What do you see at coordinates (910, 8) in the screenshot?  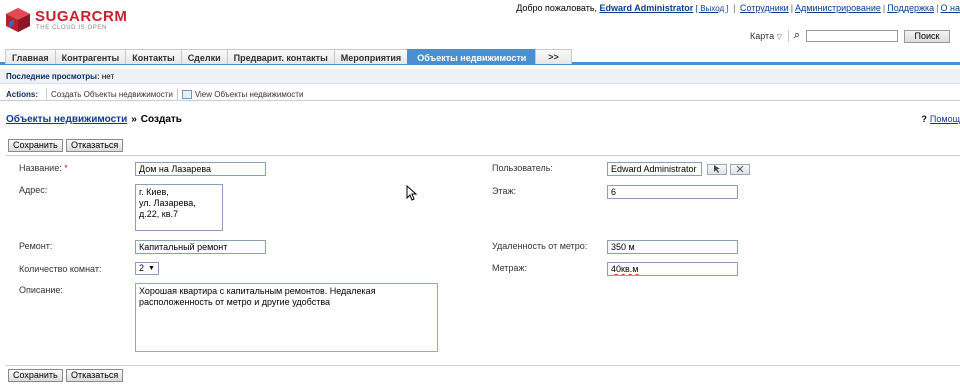 I see `support-link: Поддержка` at bounding box center [910, 8].